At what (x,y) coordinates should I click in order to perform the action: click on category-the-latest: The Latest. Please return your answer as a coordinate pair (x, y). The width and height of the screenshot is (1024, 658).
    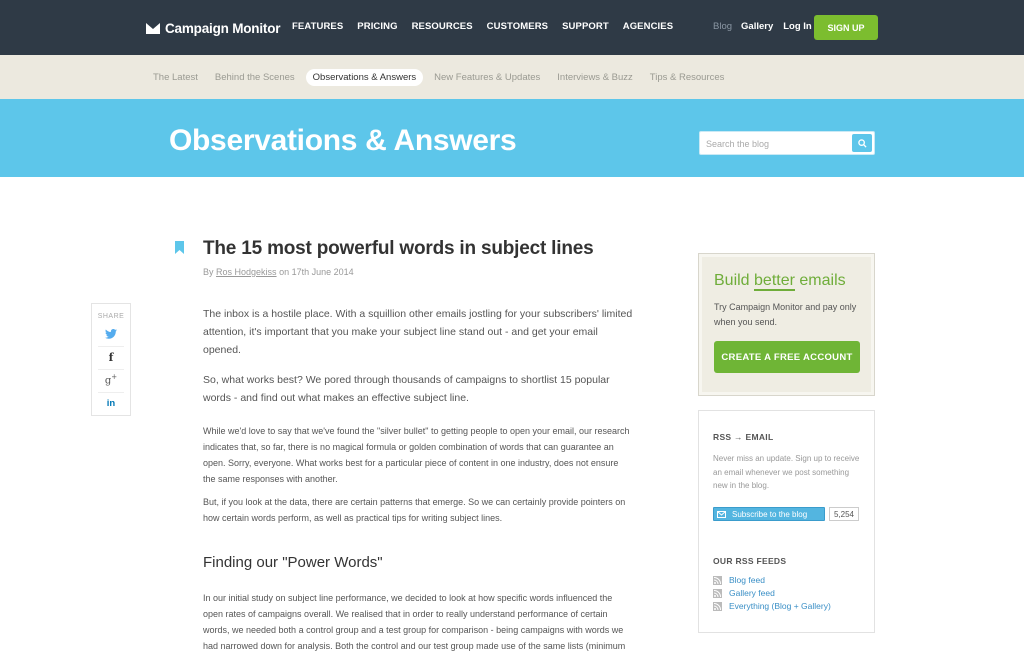
    Looking at the image, I should click on (175, 77).